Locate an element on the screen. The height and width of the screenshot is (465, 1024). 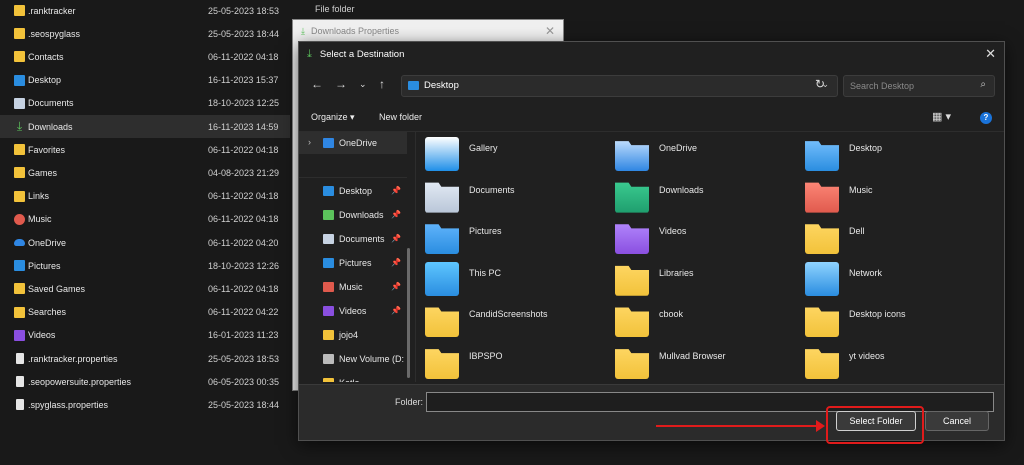
folder-tile: IBPSPO is located at coordinates (515, 362).